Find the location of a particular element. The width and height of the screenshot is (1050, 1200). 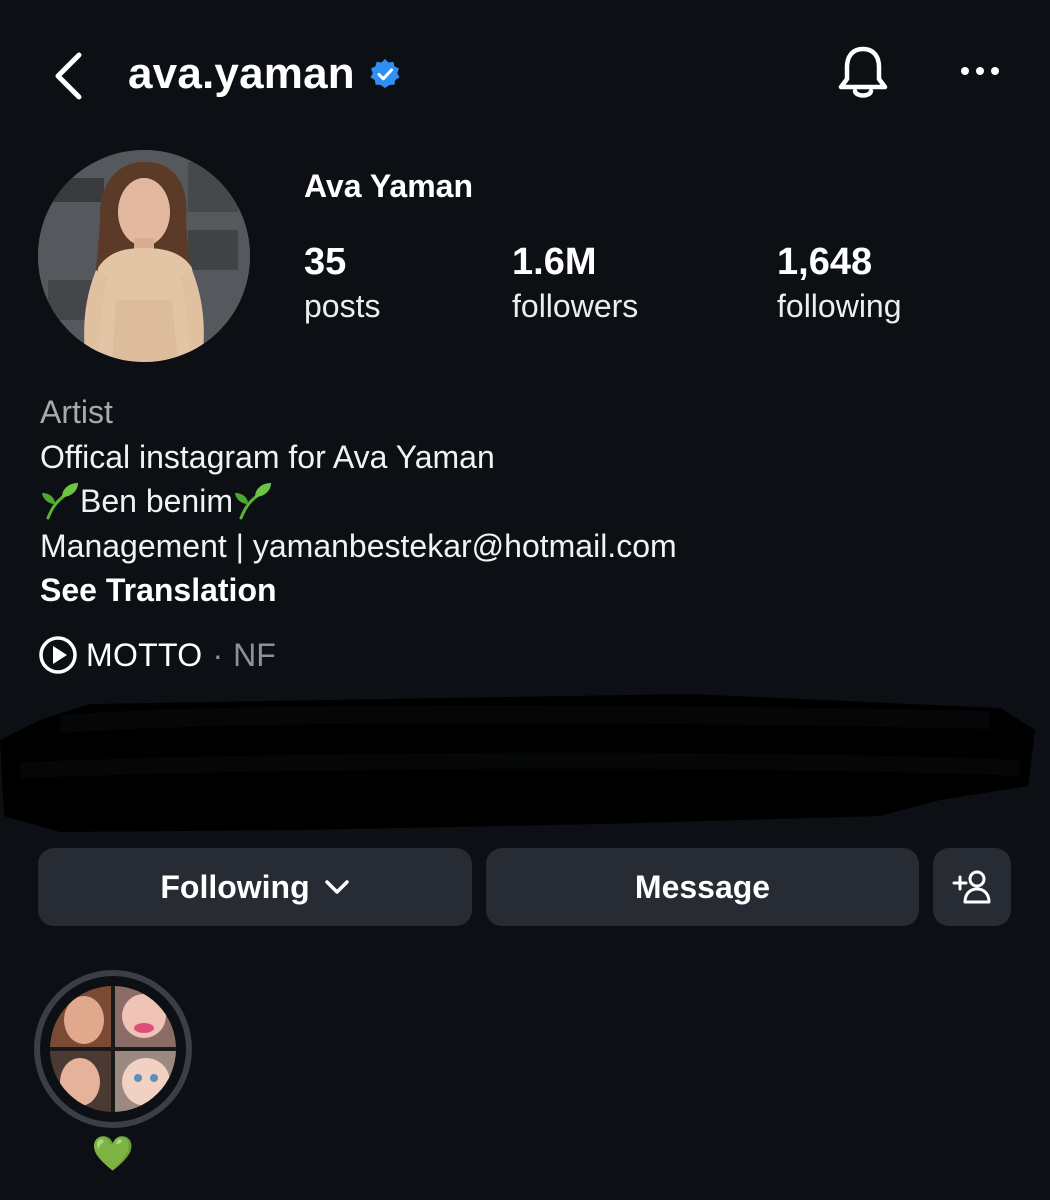

posts-stat: 35 posts is located at coordinates (342, 284).